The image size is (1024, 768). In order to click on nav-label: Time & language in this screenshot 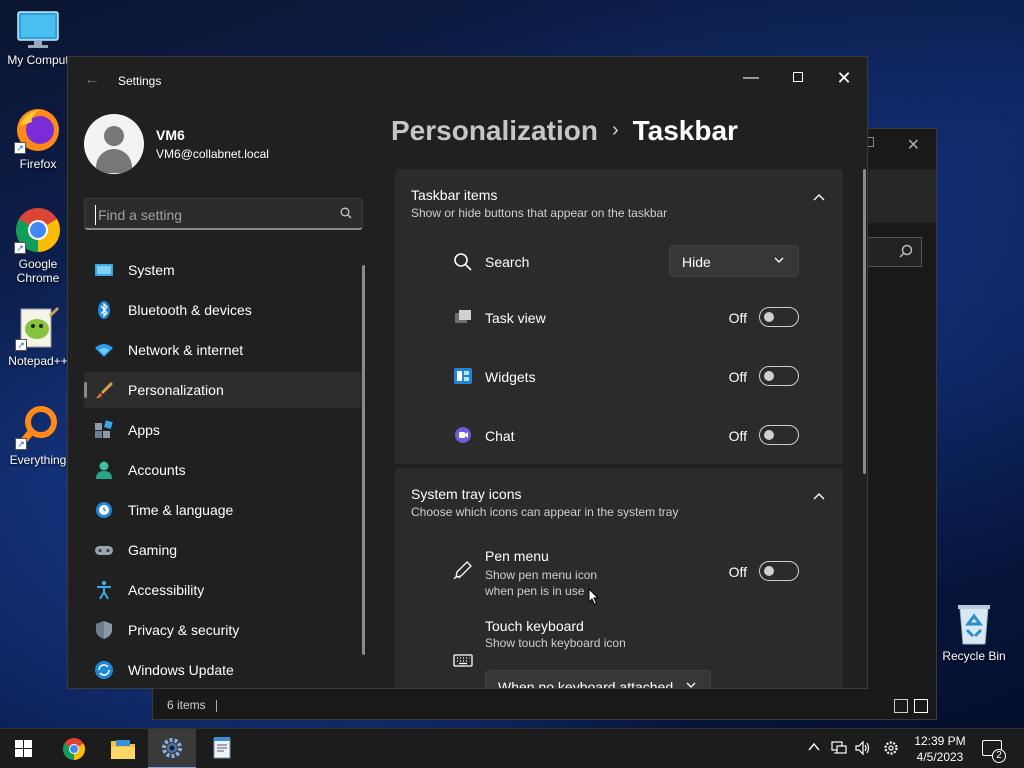, I will do `click(181, 510)`.